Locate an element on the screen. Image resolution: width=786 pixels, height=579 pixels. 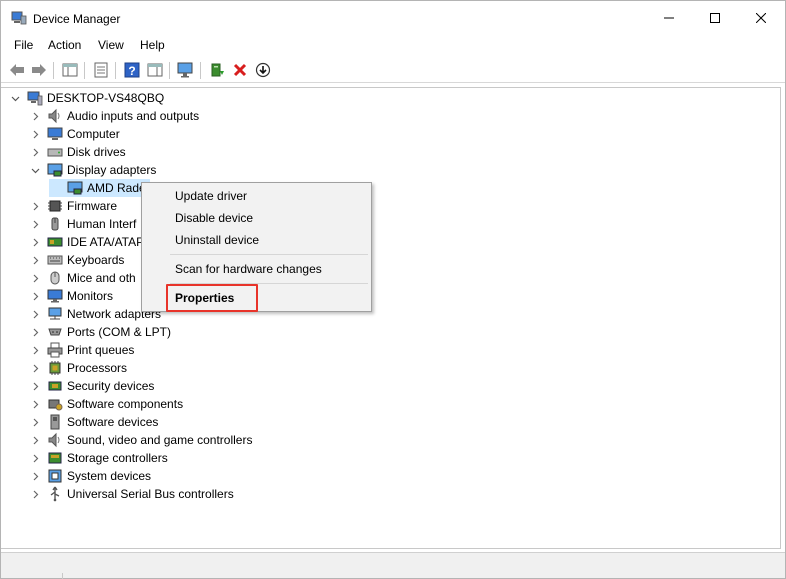
tree-category: IDE ATA/ATAP is located at coordinates (86, 242).